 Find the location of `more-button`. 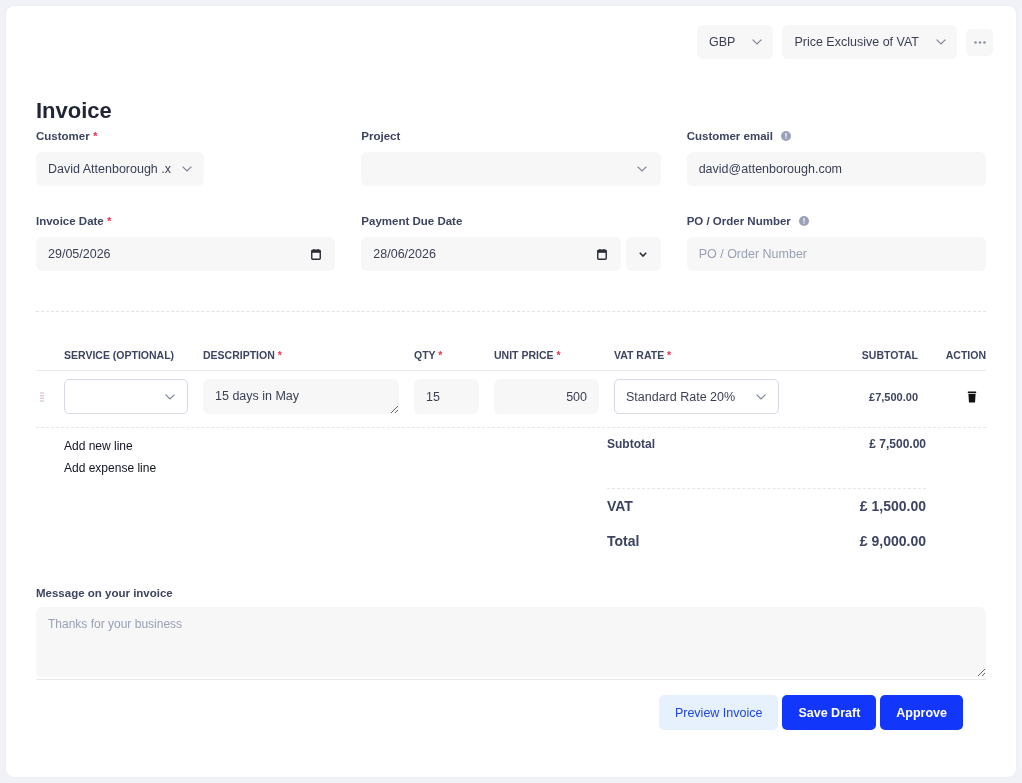

more-button is located at coordinates (979, 42).